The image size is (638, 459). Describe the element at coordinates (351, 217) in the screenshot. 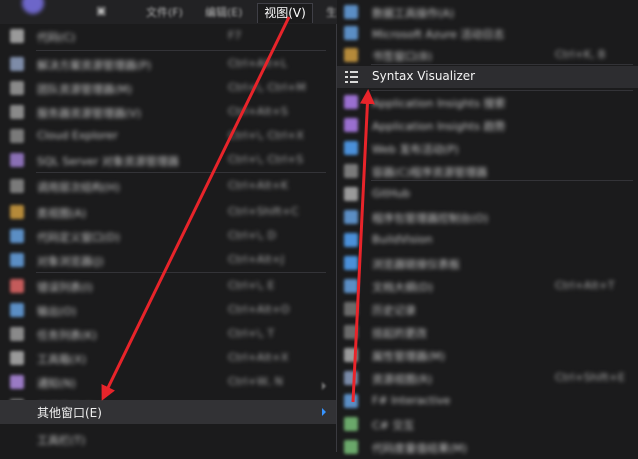

I see `package-console-icon` at that location.